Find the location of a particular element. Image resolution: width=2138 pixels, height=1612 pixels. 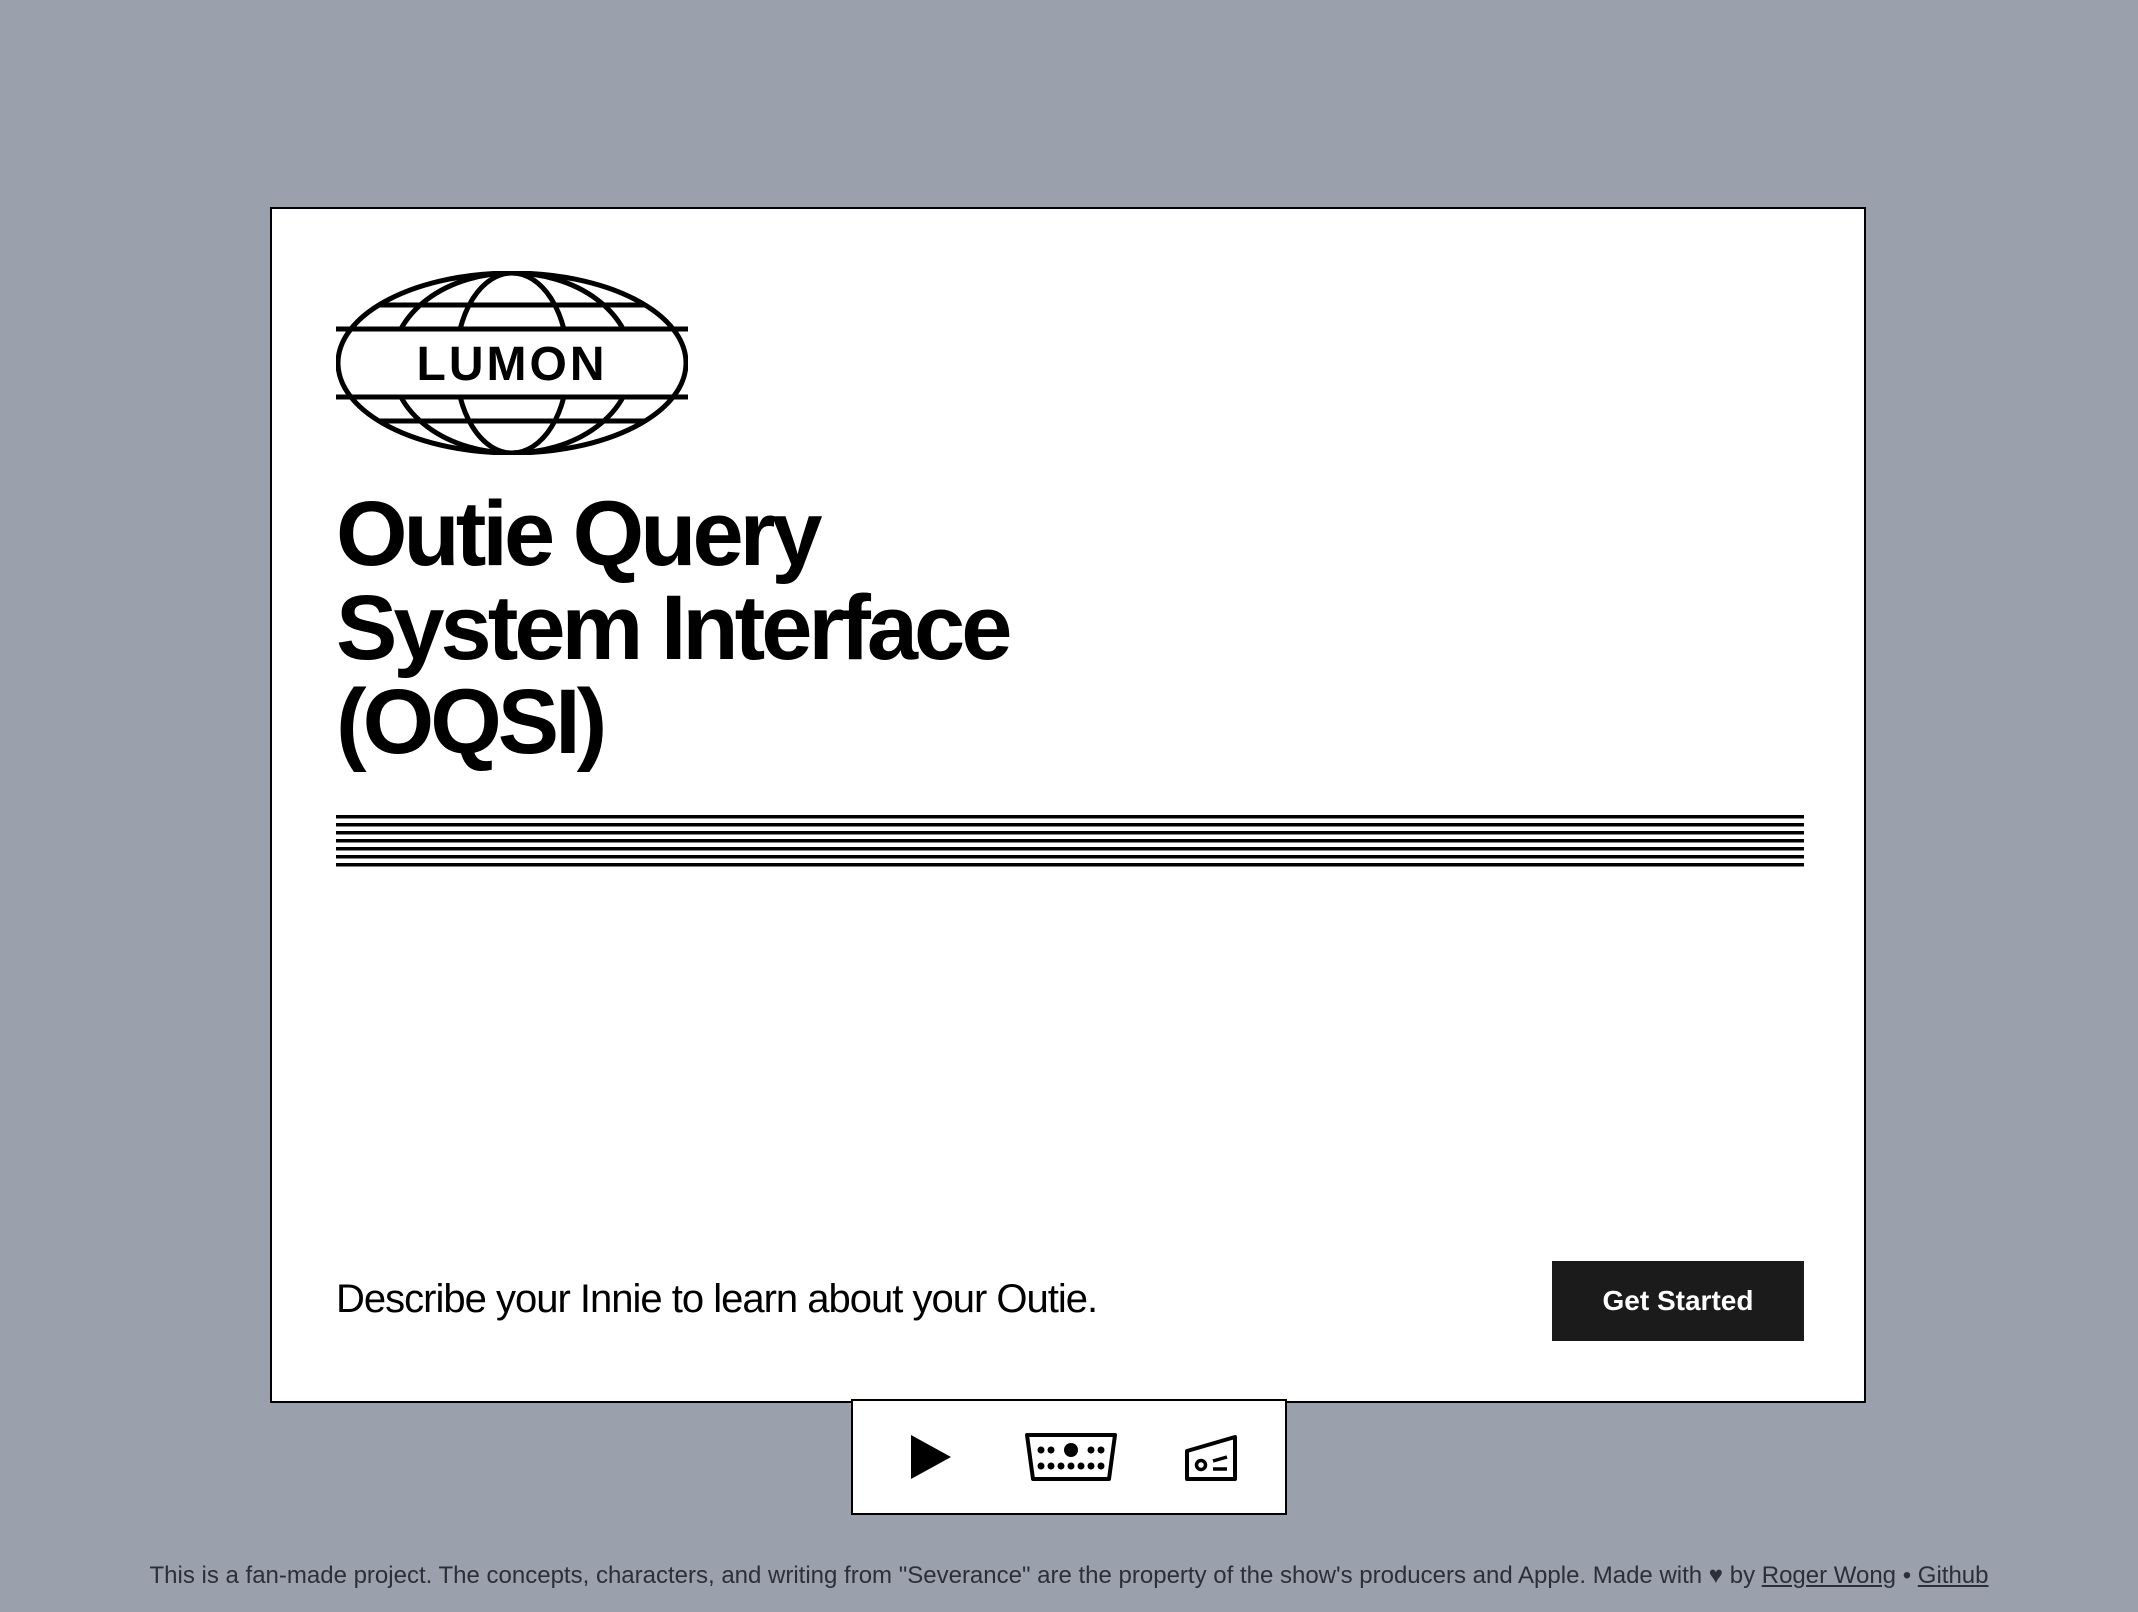

get-started-button: Get Started is located at coordinates (1678, 1301).